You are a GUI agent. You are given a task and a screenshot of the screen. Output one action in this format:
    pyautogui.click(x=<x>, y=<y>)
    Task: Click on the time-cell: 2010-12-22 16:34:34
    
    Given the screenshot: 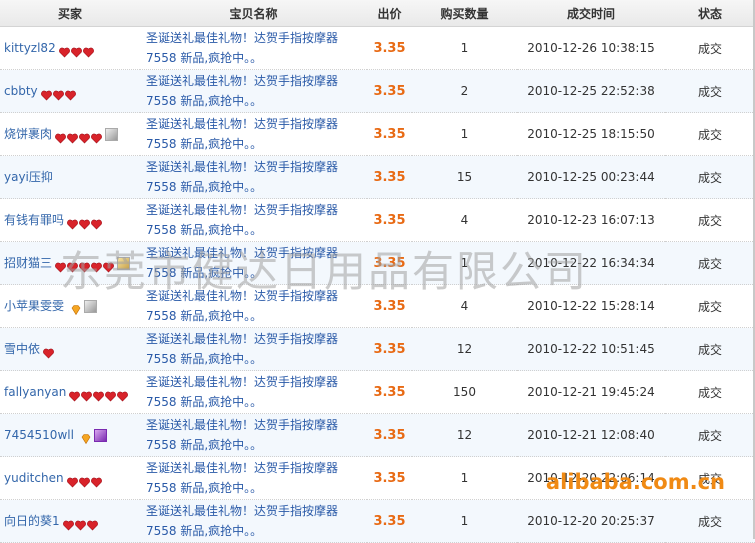 What is the action you would take?
    pyautogui.click(x=591, y=263)
    